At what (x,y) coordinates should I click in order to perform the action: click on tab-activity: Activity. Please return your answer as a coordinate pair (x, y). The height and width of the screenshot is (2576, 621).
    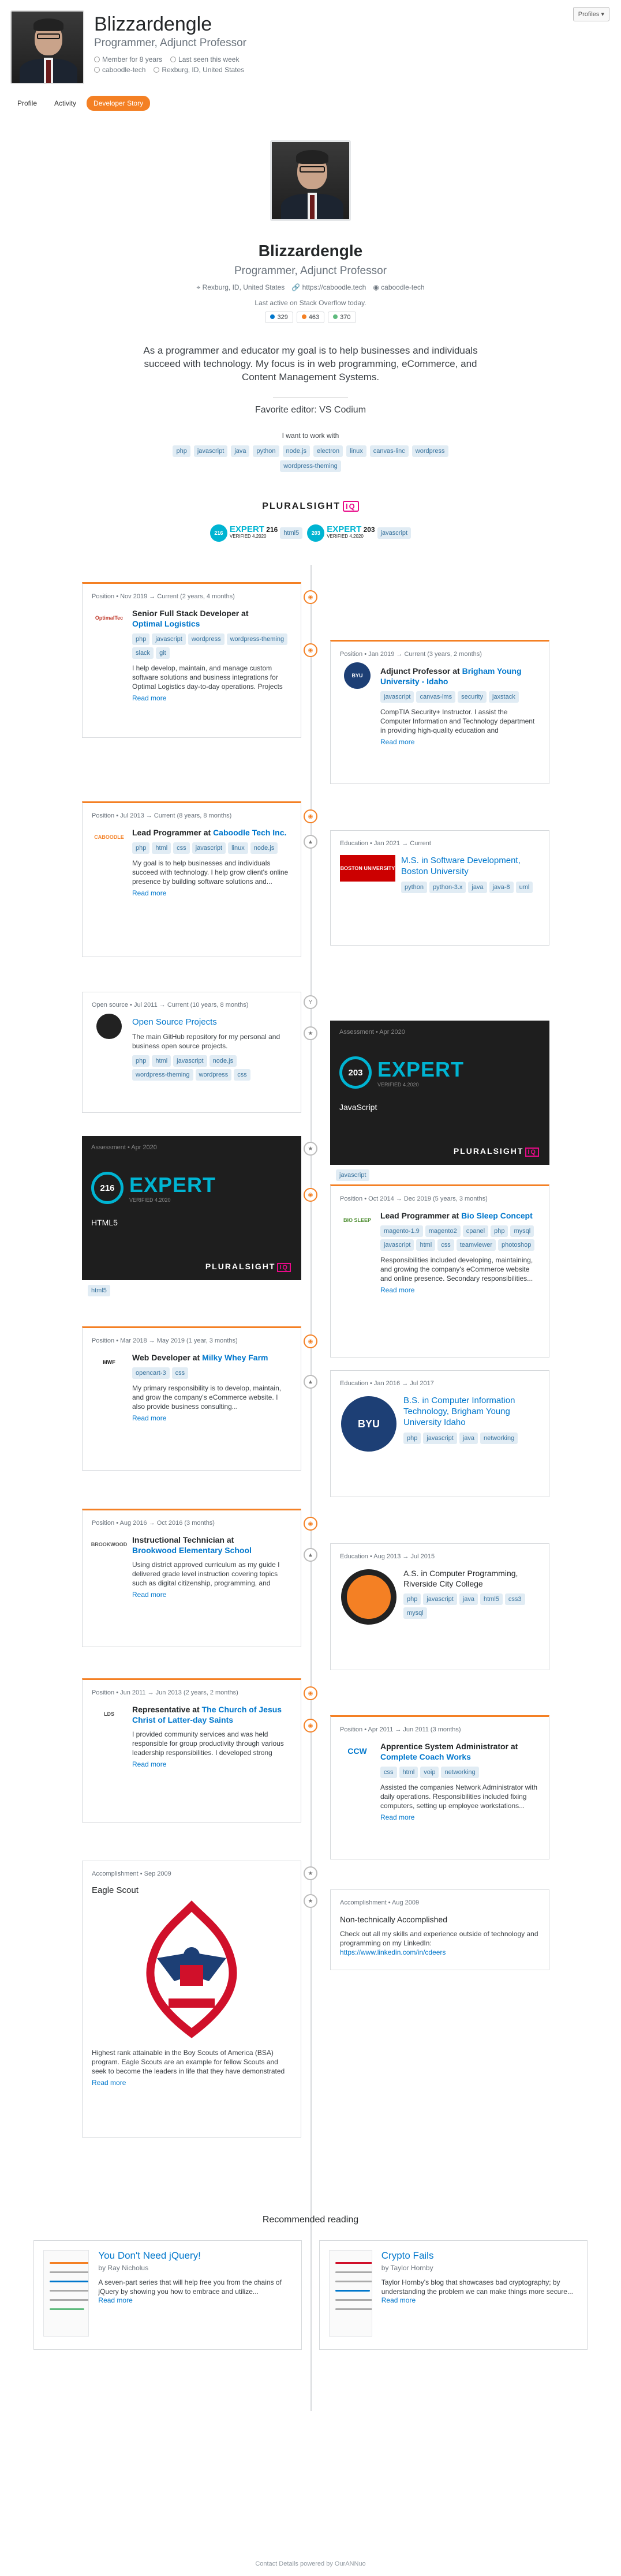
    Looking at the image, I should click on (65, 103).